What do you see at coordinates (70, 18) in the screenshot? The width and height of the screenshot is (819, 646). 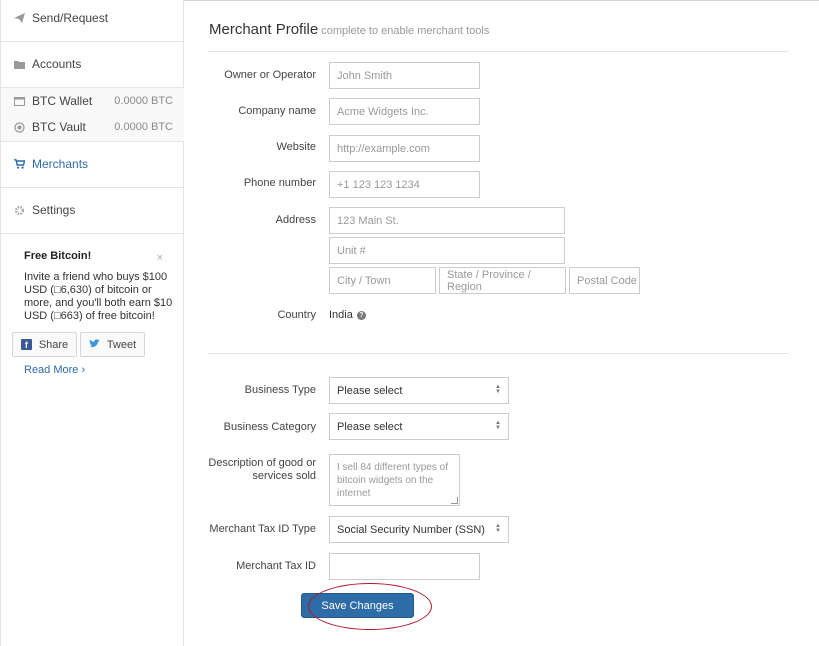 I see `sidebar-item-label: Send/Request` at bounding box center [70, 18].